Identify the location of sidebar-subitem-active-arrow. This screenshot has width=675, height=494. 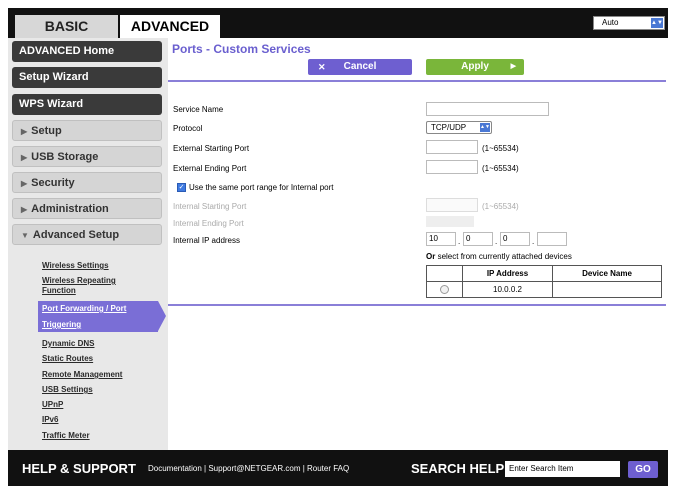
(162, 316).